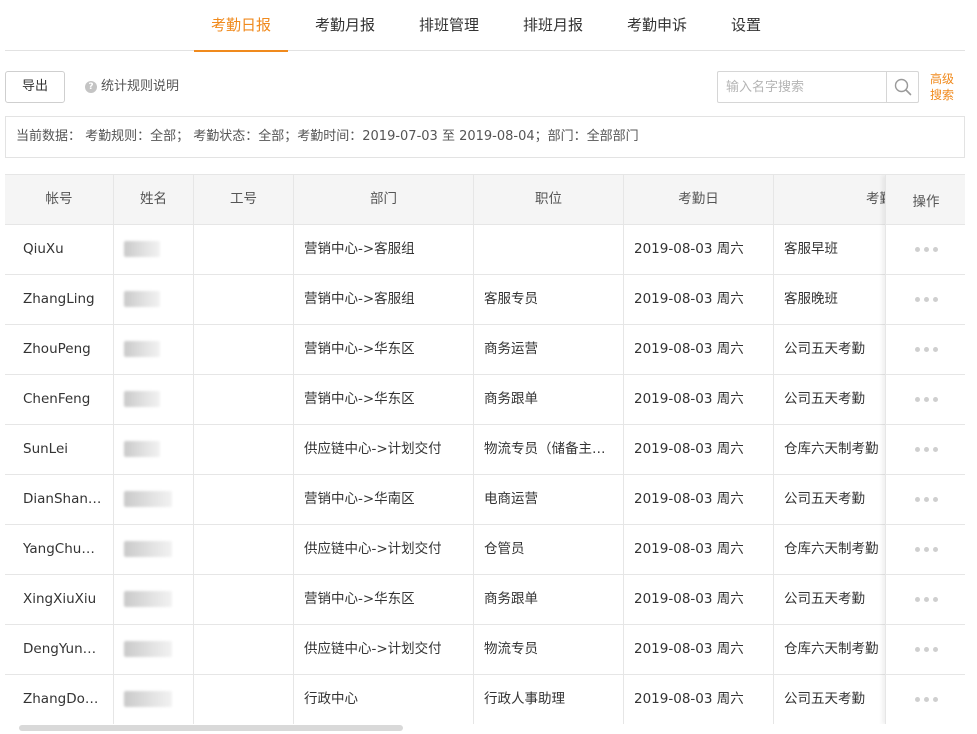  I want to click on table-row: ZhangLing 营销中心->客服组 客服专员 2019-08-03 周六 客服晚班, so click(485, 300).